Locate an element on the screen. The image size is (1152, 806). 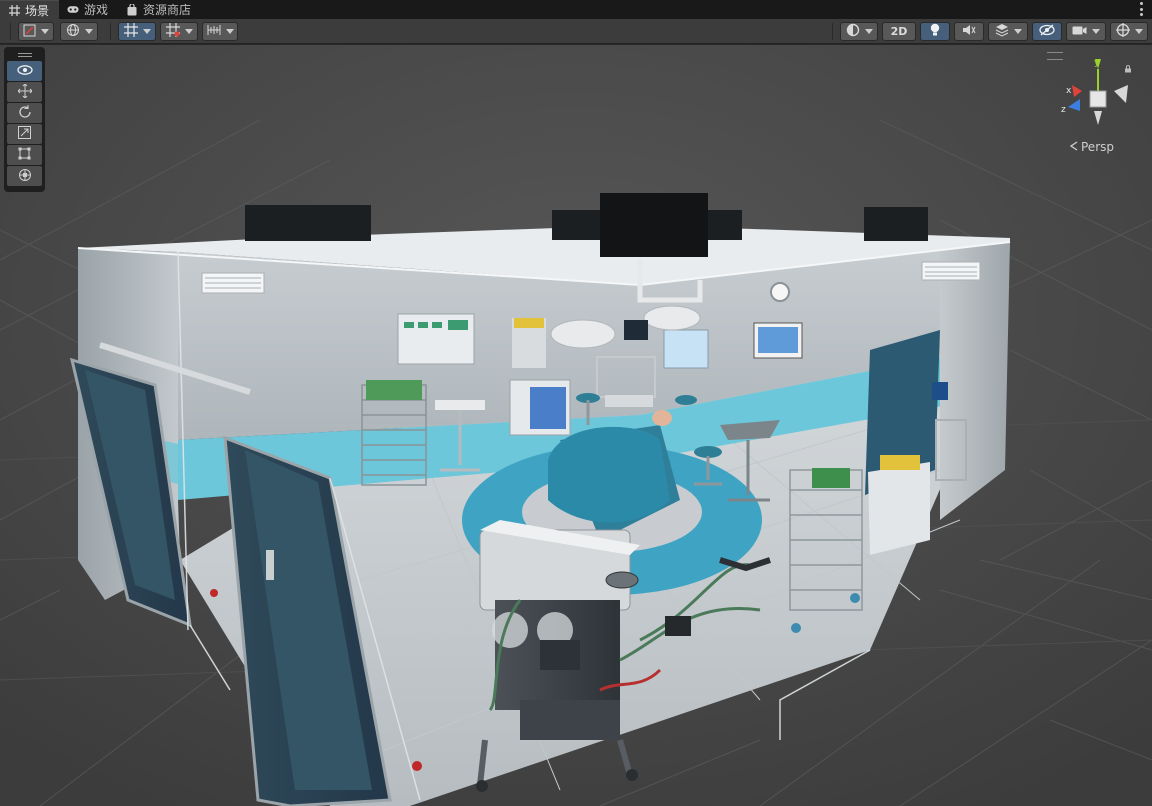
tab-scene: 场景 is located at coordinates (30, 9).